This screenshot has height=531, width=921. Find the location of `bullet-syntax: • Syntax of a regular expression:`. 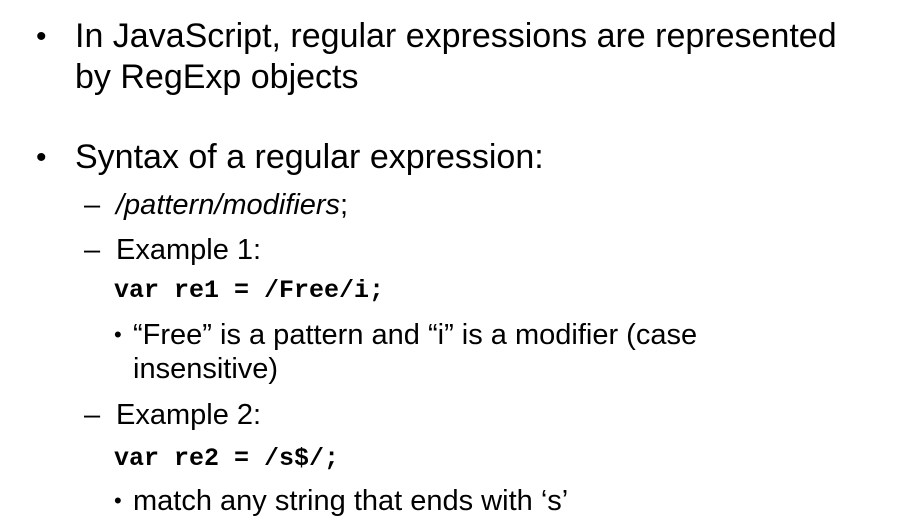

bullet-syntax: • Syntax of a regular expression: is located at coordinates (462, 157).